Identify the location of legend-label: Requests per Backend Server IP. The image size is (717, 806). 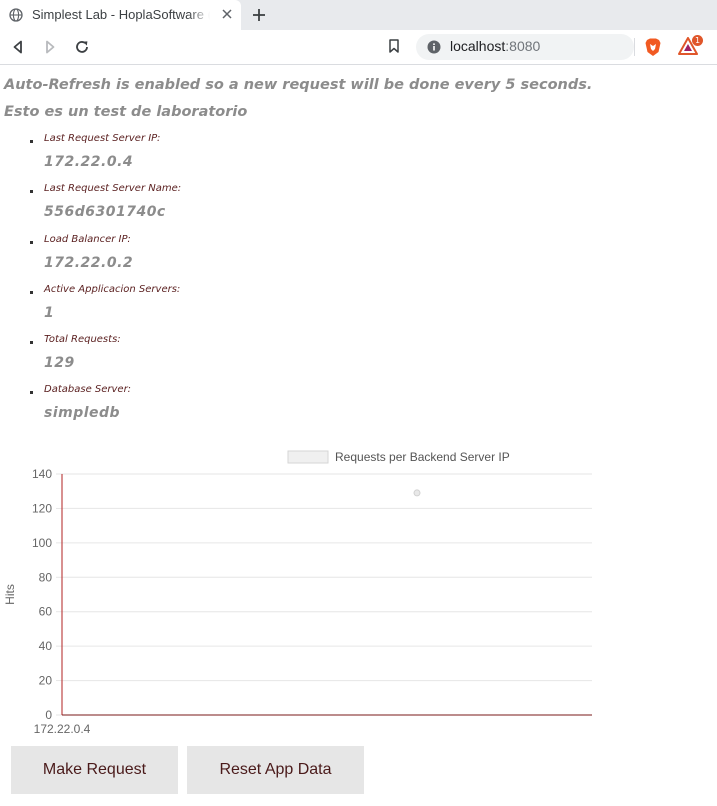
(422, 457).